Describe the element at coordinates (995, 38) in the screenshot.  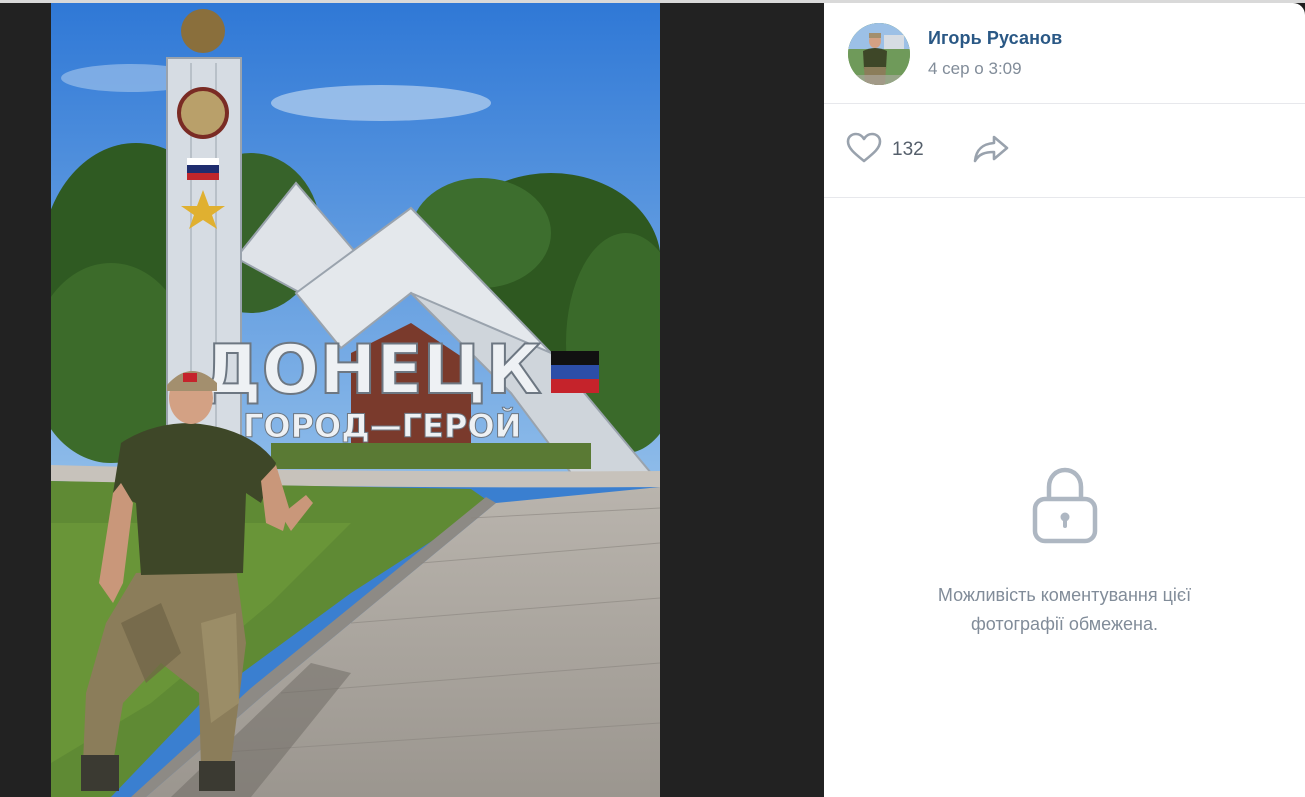
I see `author-name: Игорь Русанов` at that location.